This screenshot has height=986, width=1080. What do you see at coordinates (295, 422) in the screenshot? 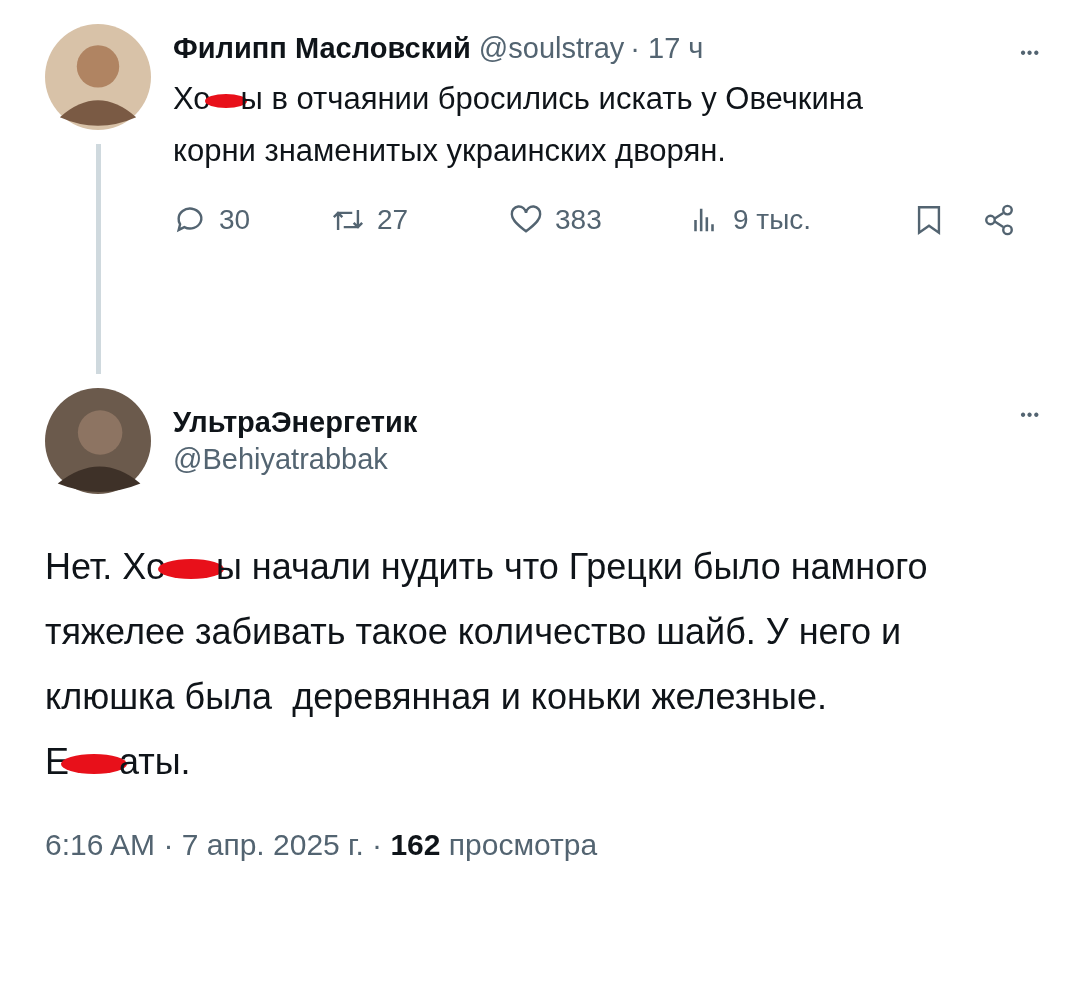
I see `author-name: УльтраЭнергетик` at bounding box center [295, 422].